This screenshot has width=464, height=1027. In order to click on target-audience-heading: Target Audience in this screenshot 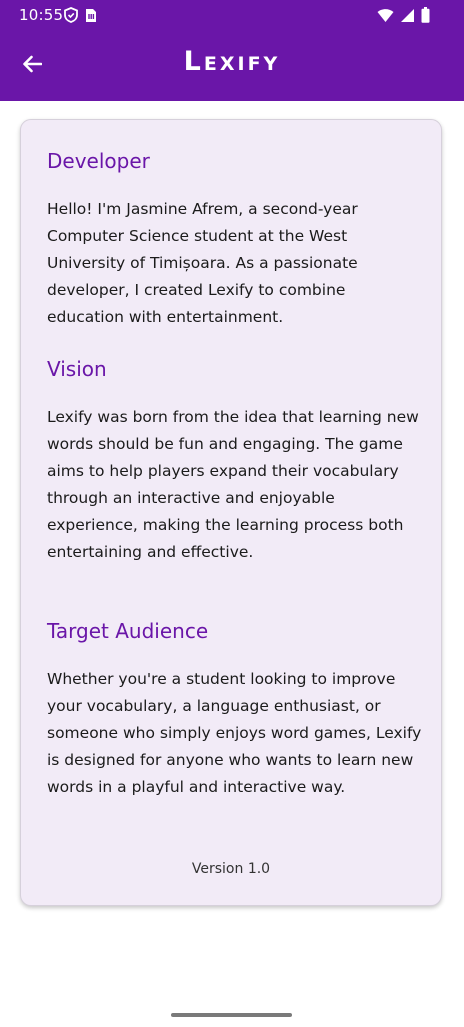, I will do `click(128, 631)`.